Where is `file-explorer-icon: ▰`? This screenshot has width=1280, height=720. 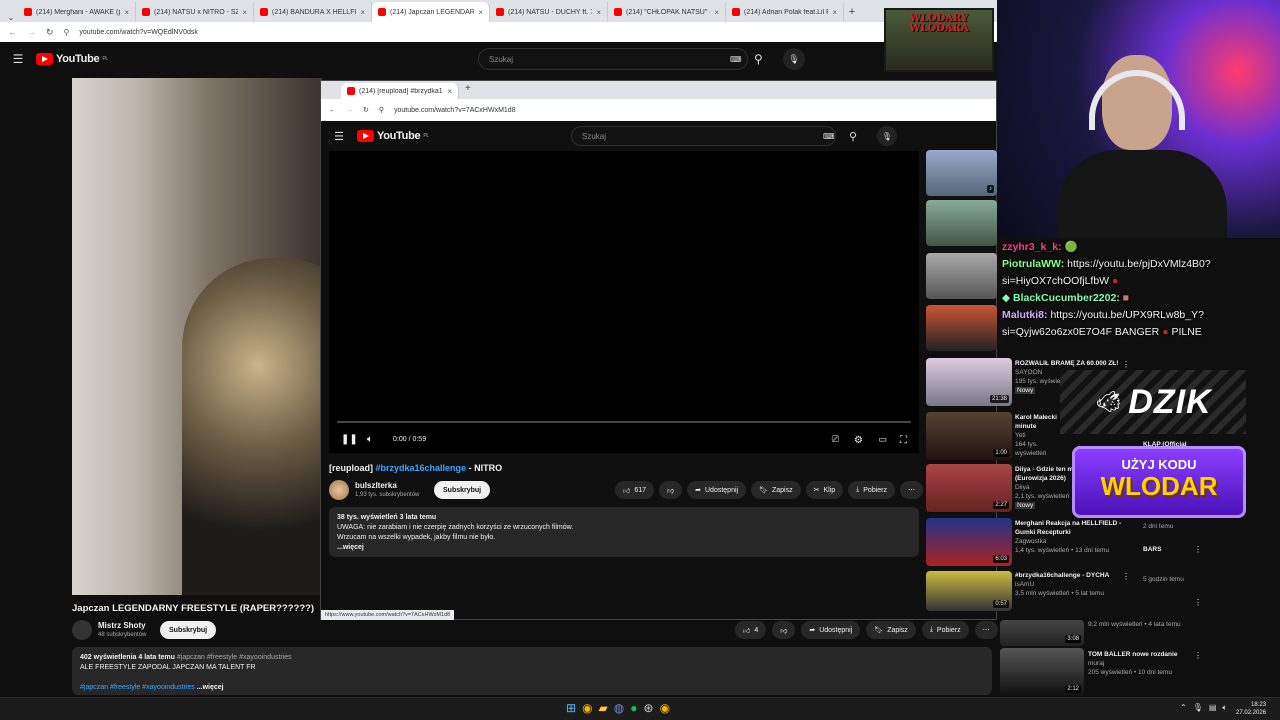
file-explorer-icon: ▰ is located at coordinates (603, 708).